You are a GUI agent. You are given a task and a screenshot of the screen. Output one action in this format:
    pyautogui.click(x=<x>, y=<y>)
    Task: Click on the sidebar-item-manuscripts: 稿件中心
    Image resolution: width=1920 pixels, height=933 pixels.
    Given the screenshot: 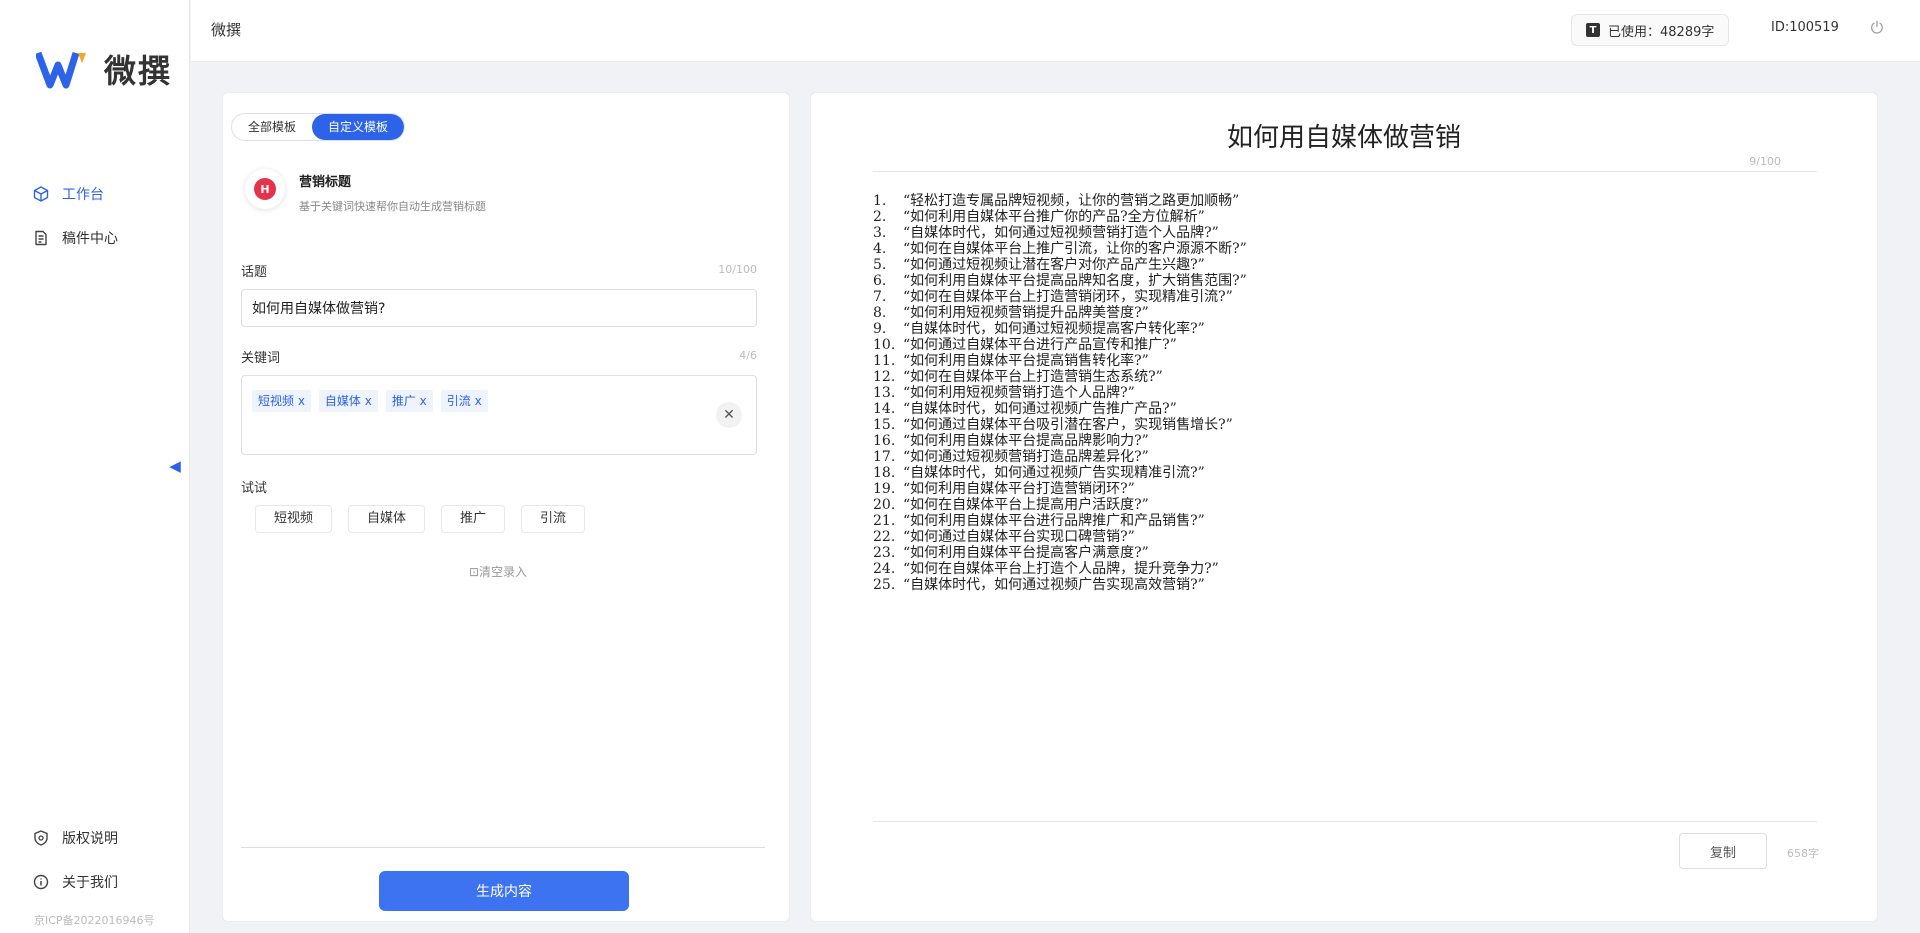 What is the action you would take?
    pyautogui.click(x=75, y=238)
    